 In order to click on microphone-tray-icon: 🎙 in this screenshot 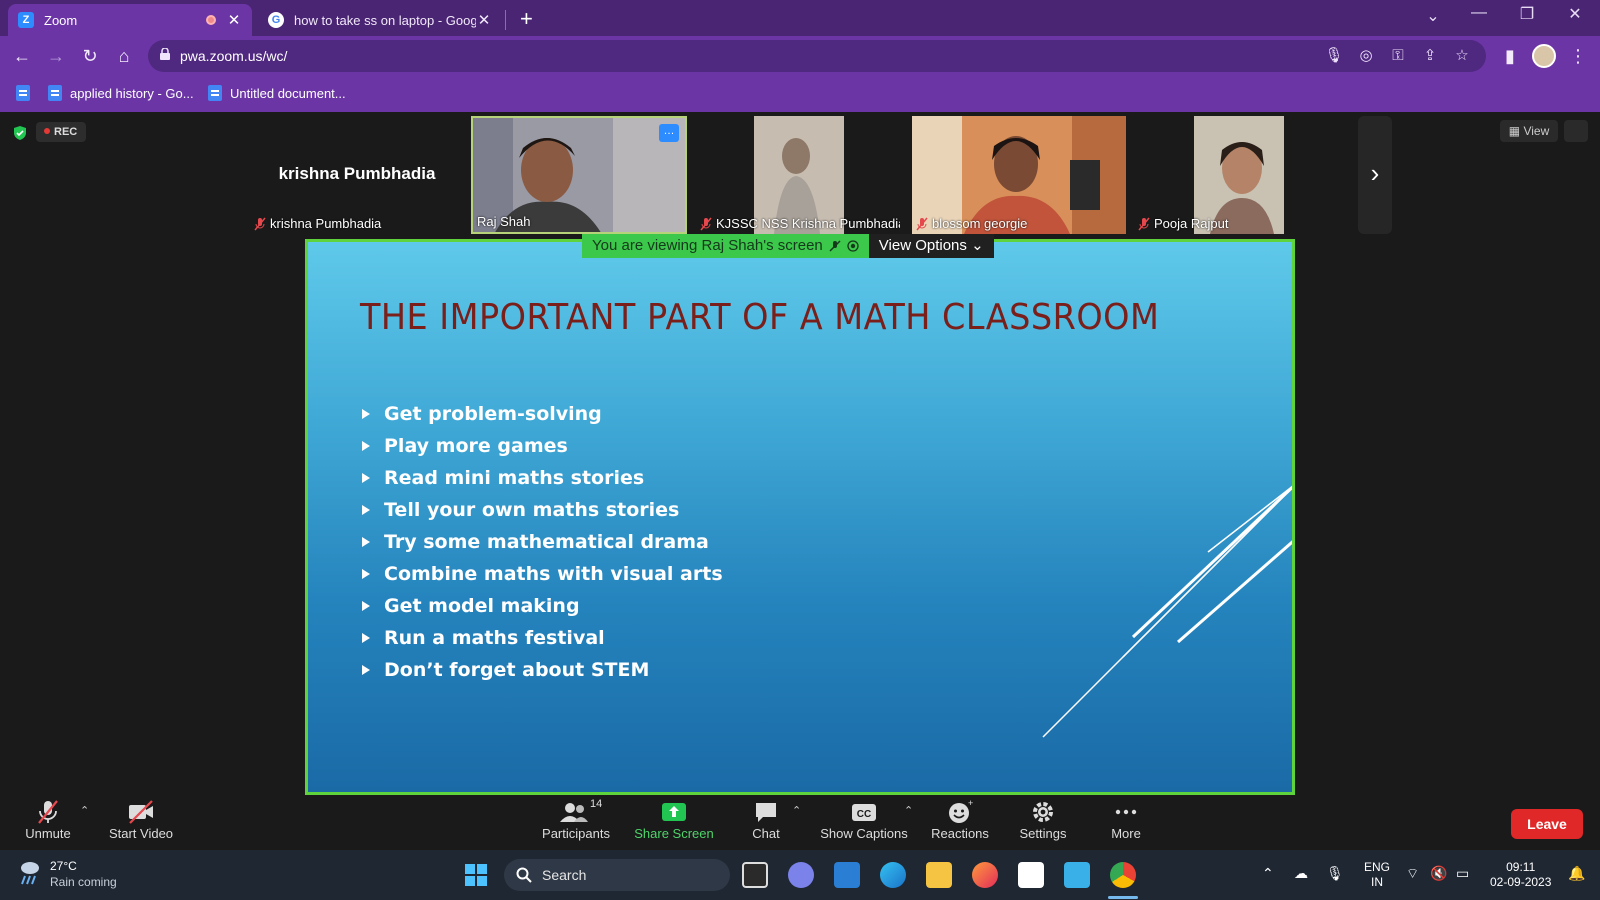, I will do `click(1335, 873)`.